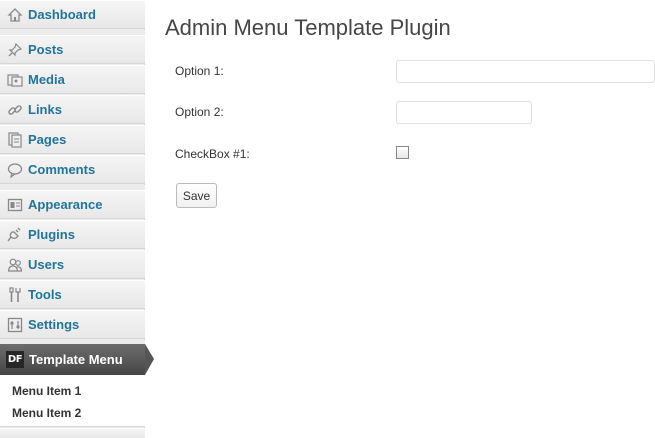 The image size is (655, 438). I want to click on sidebar-item-settings: Settings, so click(72, 324).